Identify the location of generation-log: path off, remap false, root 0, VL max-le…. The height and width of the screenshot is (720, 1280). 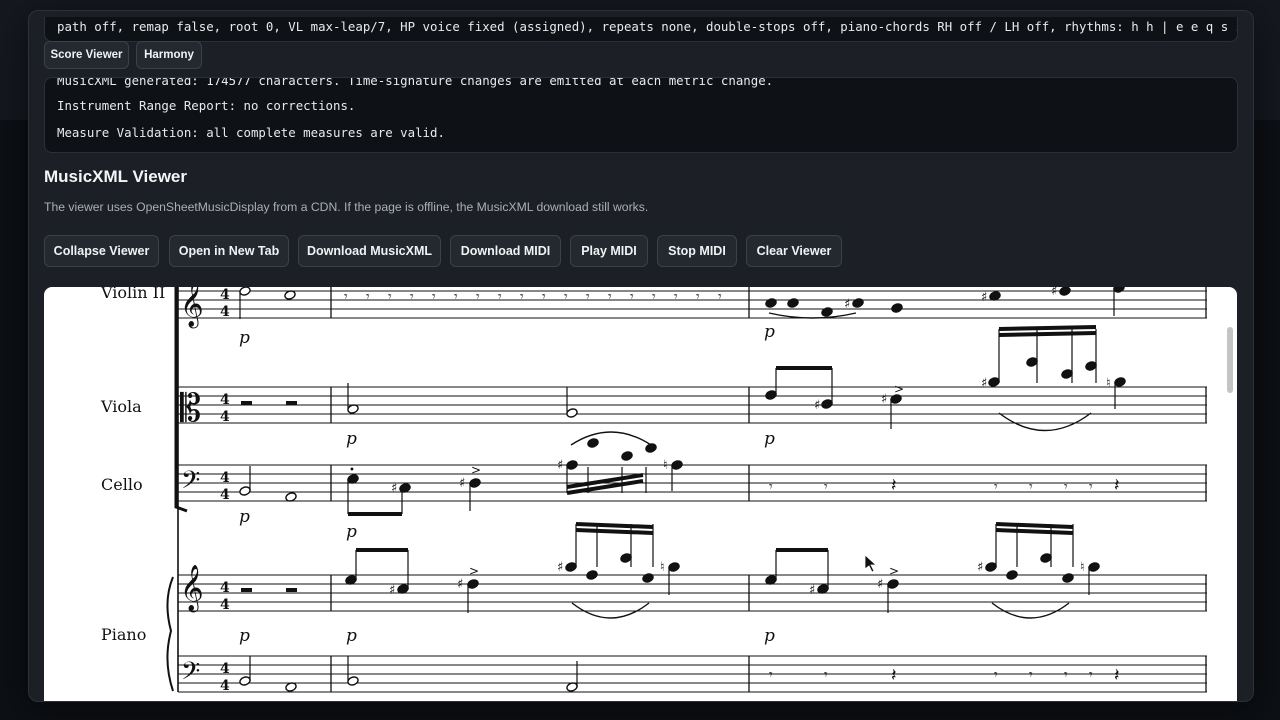
(641, 29).